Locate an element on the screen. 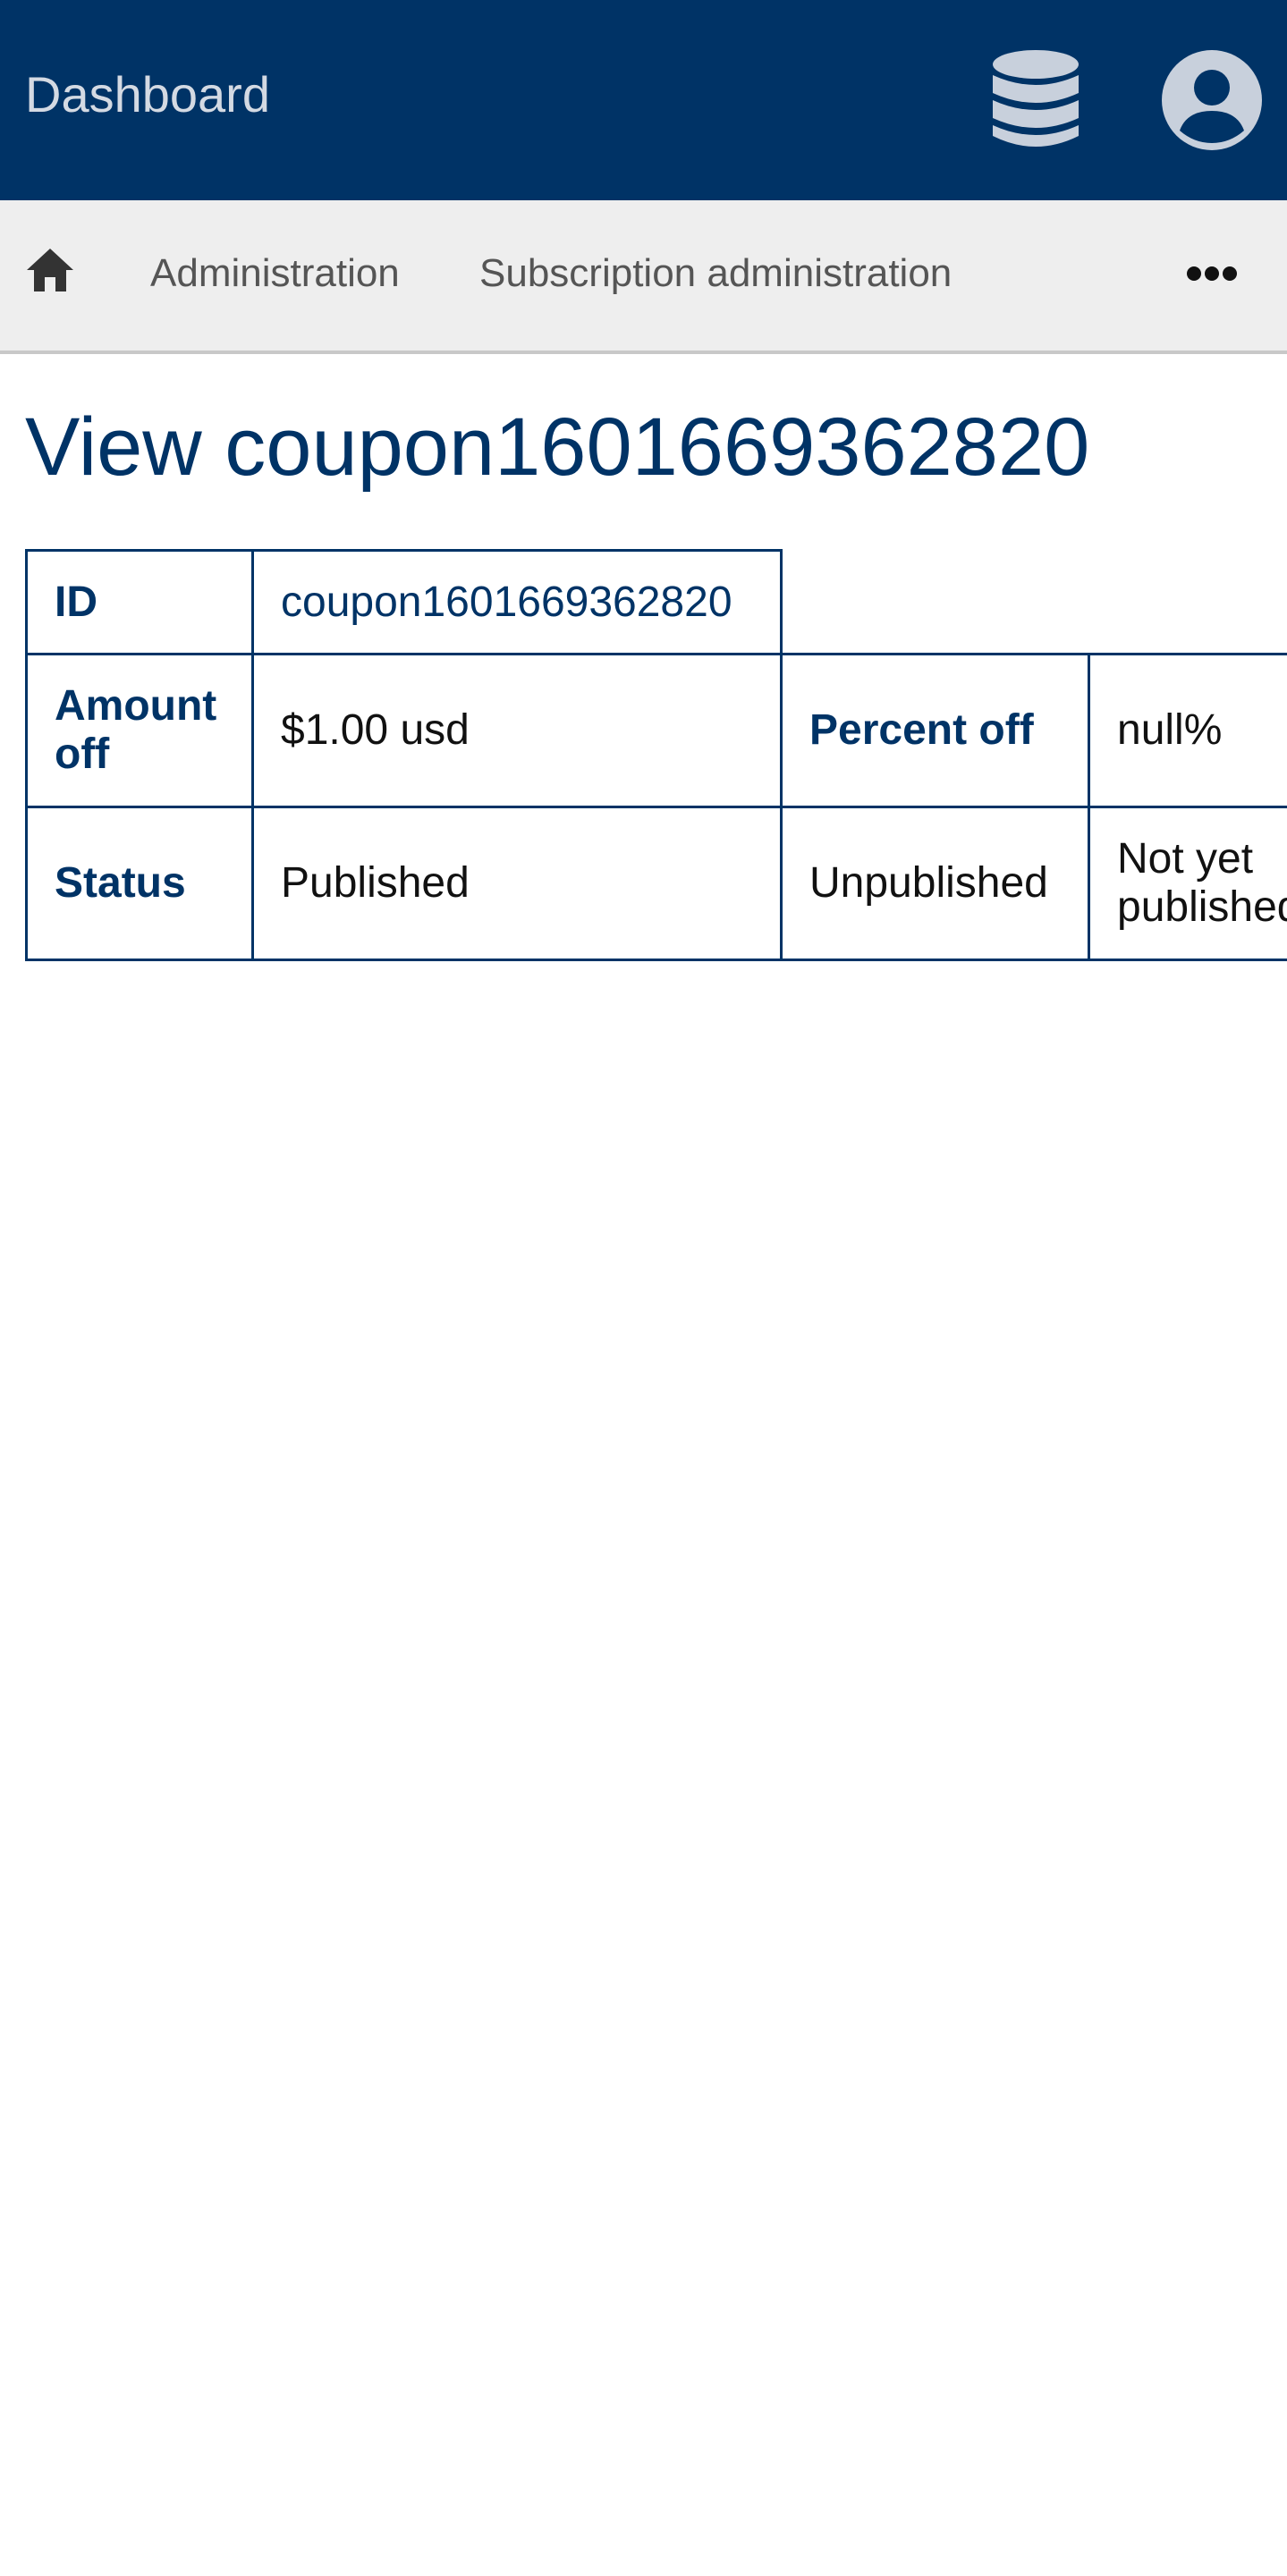 Image resolution: width=1287 pixels, height=2576 pixels. percent-off-value: null% is located at coordinates (1170, 730).